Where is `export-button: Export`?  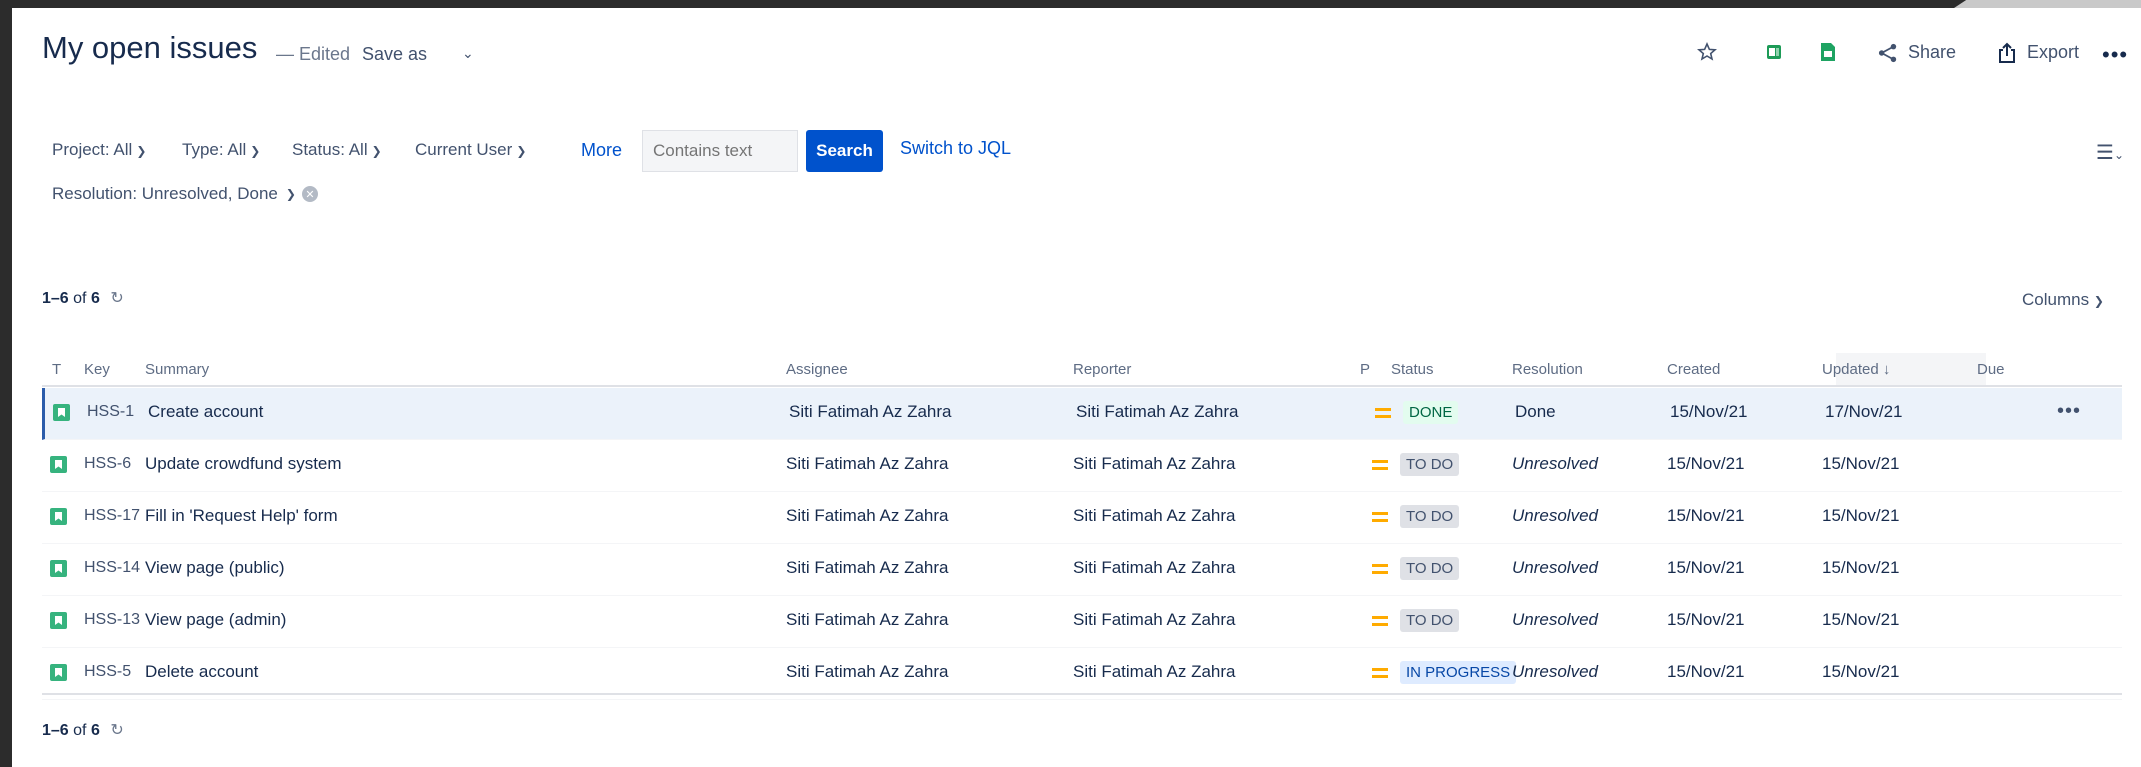 export-button: Export is located at coordinates (2038, 52).